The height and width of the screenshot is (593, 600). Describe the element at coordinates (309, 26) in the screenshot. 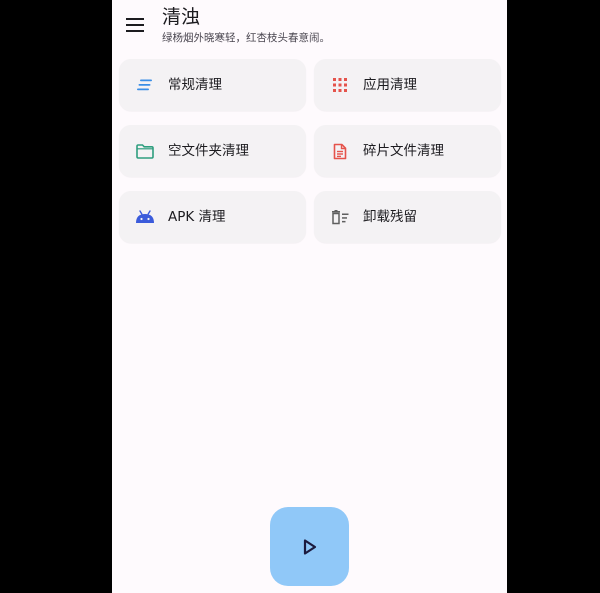

I see `top-app-bar: 清浊 绿杨烟外晓寒轻，红杏枝头春意闹。` at that location.